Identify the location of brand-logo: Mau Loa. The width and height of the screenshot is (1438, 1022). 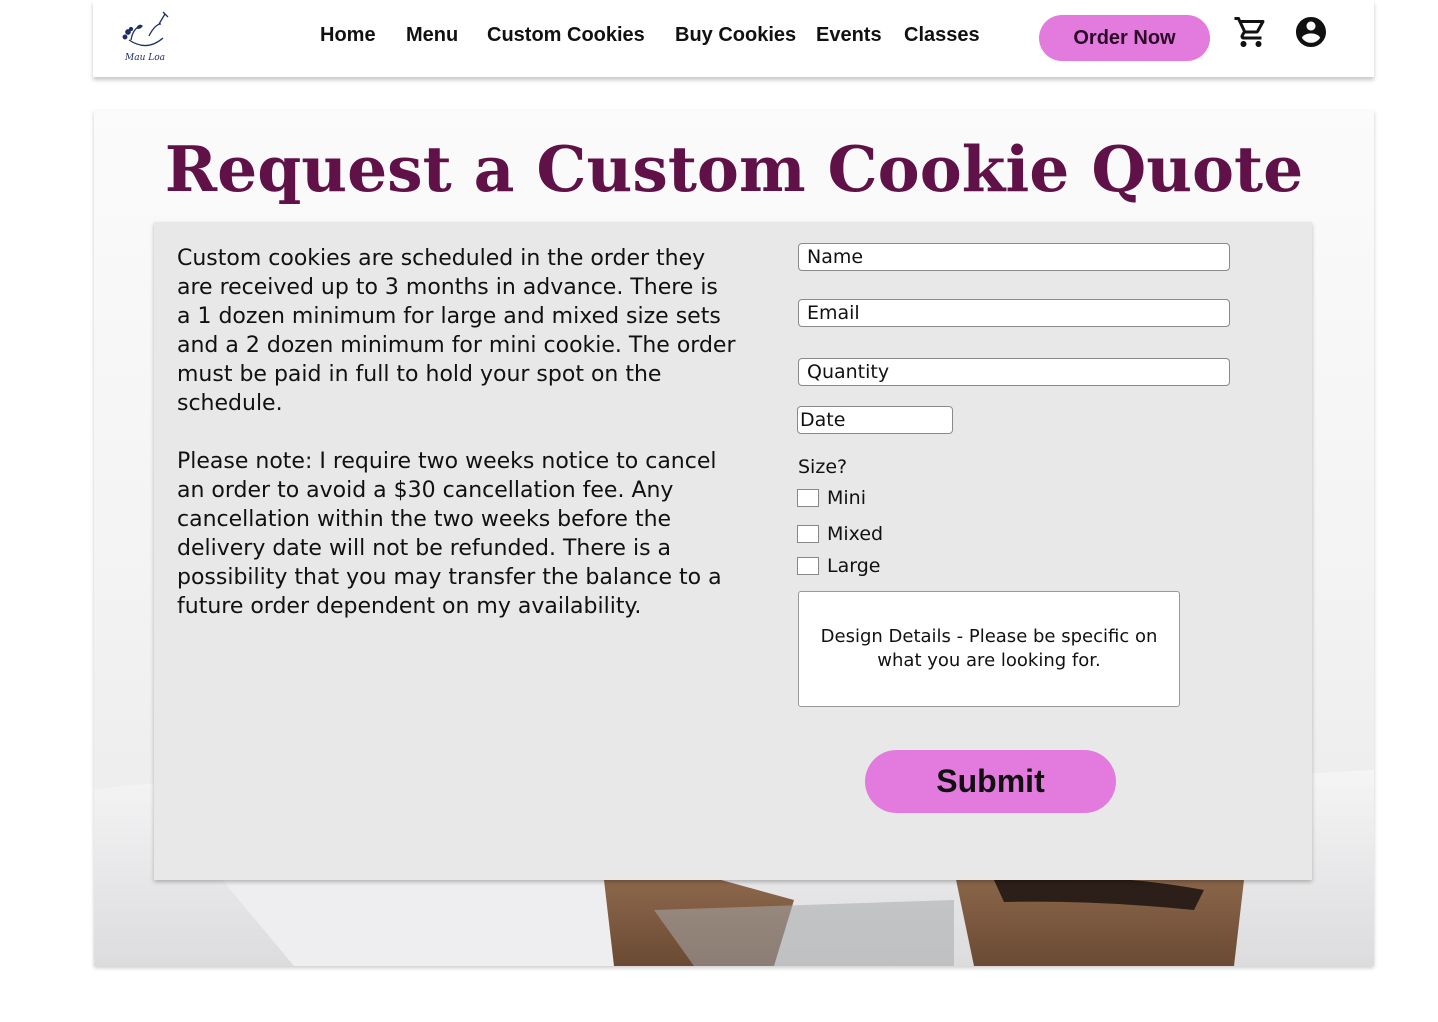
(147, 38).